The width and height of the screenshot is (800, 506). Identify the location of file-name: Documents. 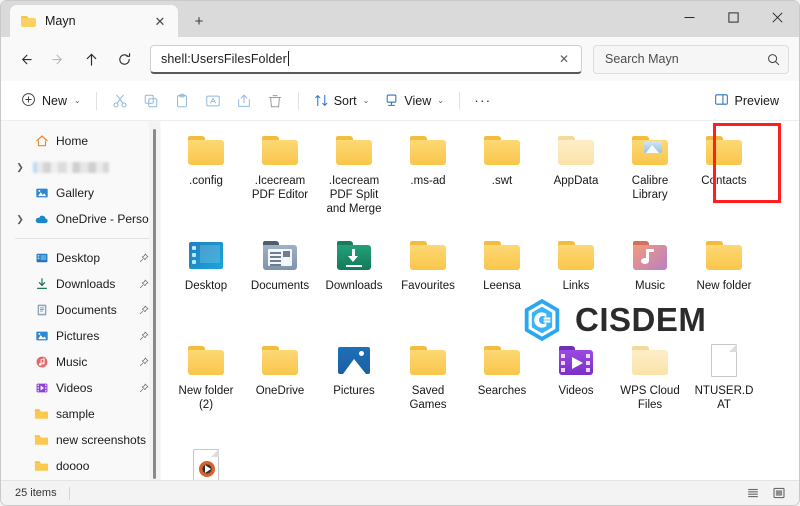
(280, 286).